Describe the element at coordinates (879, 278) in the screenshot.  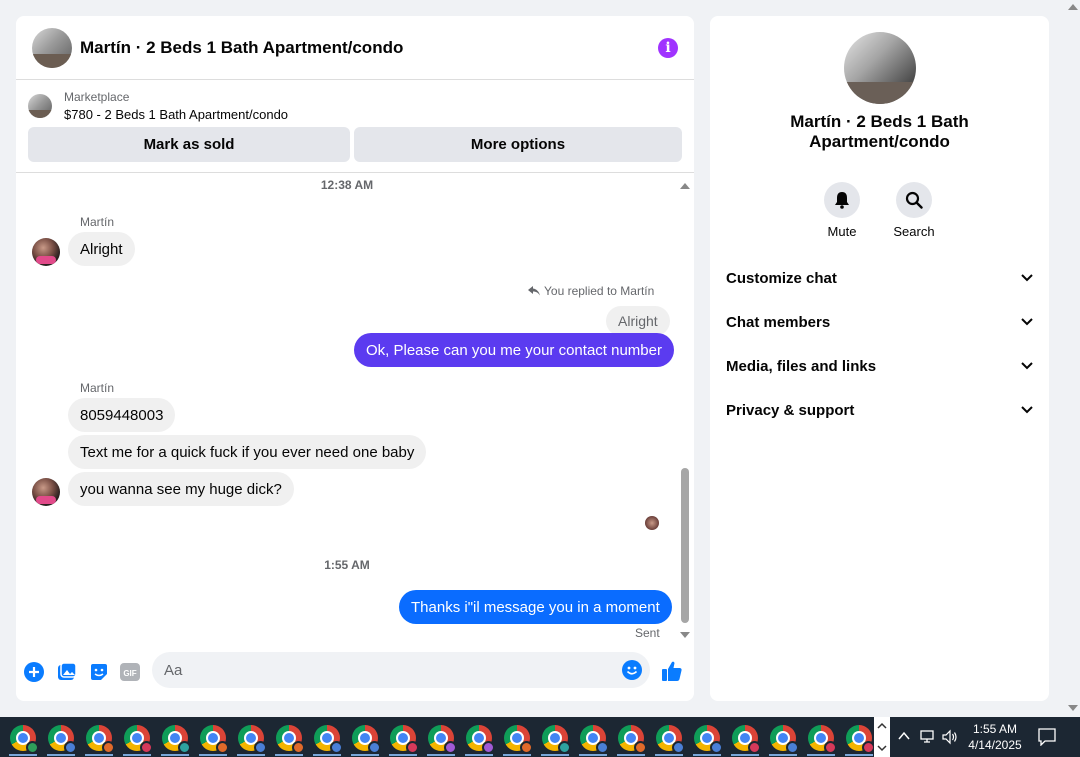
I see `section-customize-chat: Customize chat` at that location.